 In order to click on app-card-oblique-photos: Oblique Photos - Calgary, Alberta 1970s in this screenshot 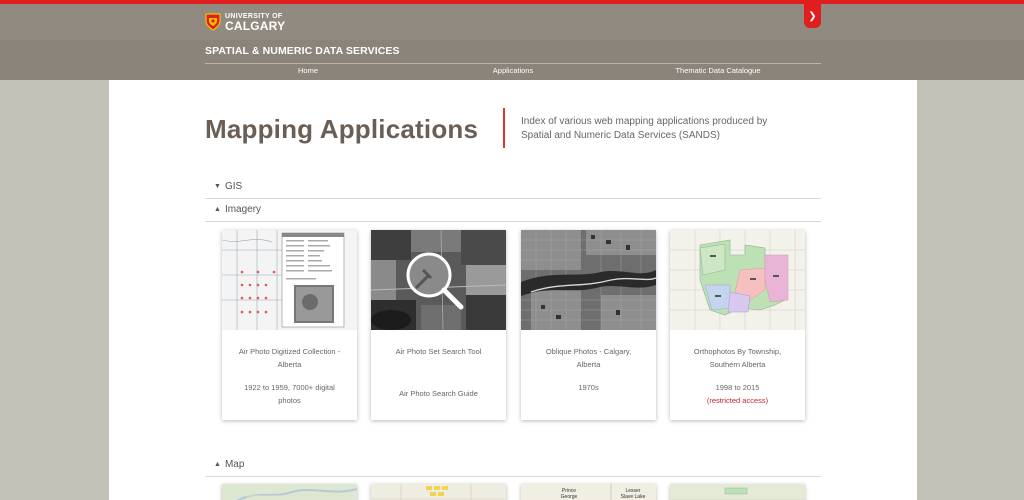, I will do `click(588, 325)`.